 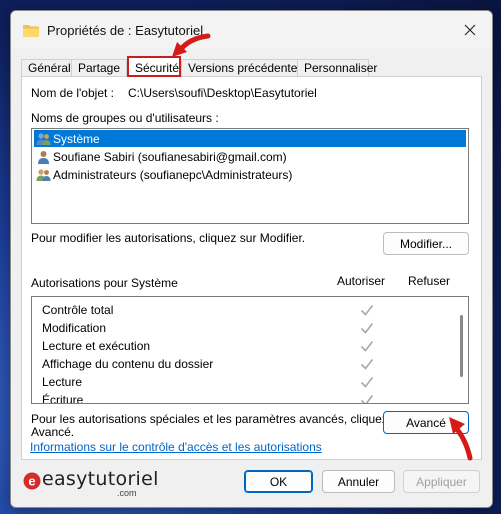 What do you see at coordinates (242, 328) in the screenshot?
I see `permission-row: Modification` at bounding box center [242, 328].